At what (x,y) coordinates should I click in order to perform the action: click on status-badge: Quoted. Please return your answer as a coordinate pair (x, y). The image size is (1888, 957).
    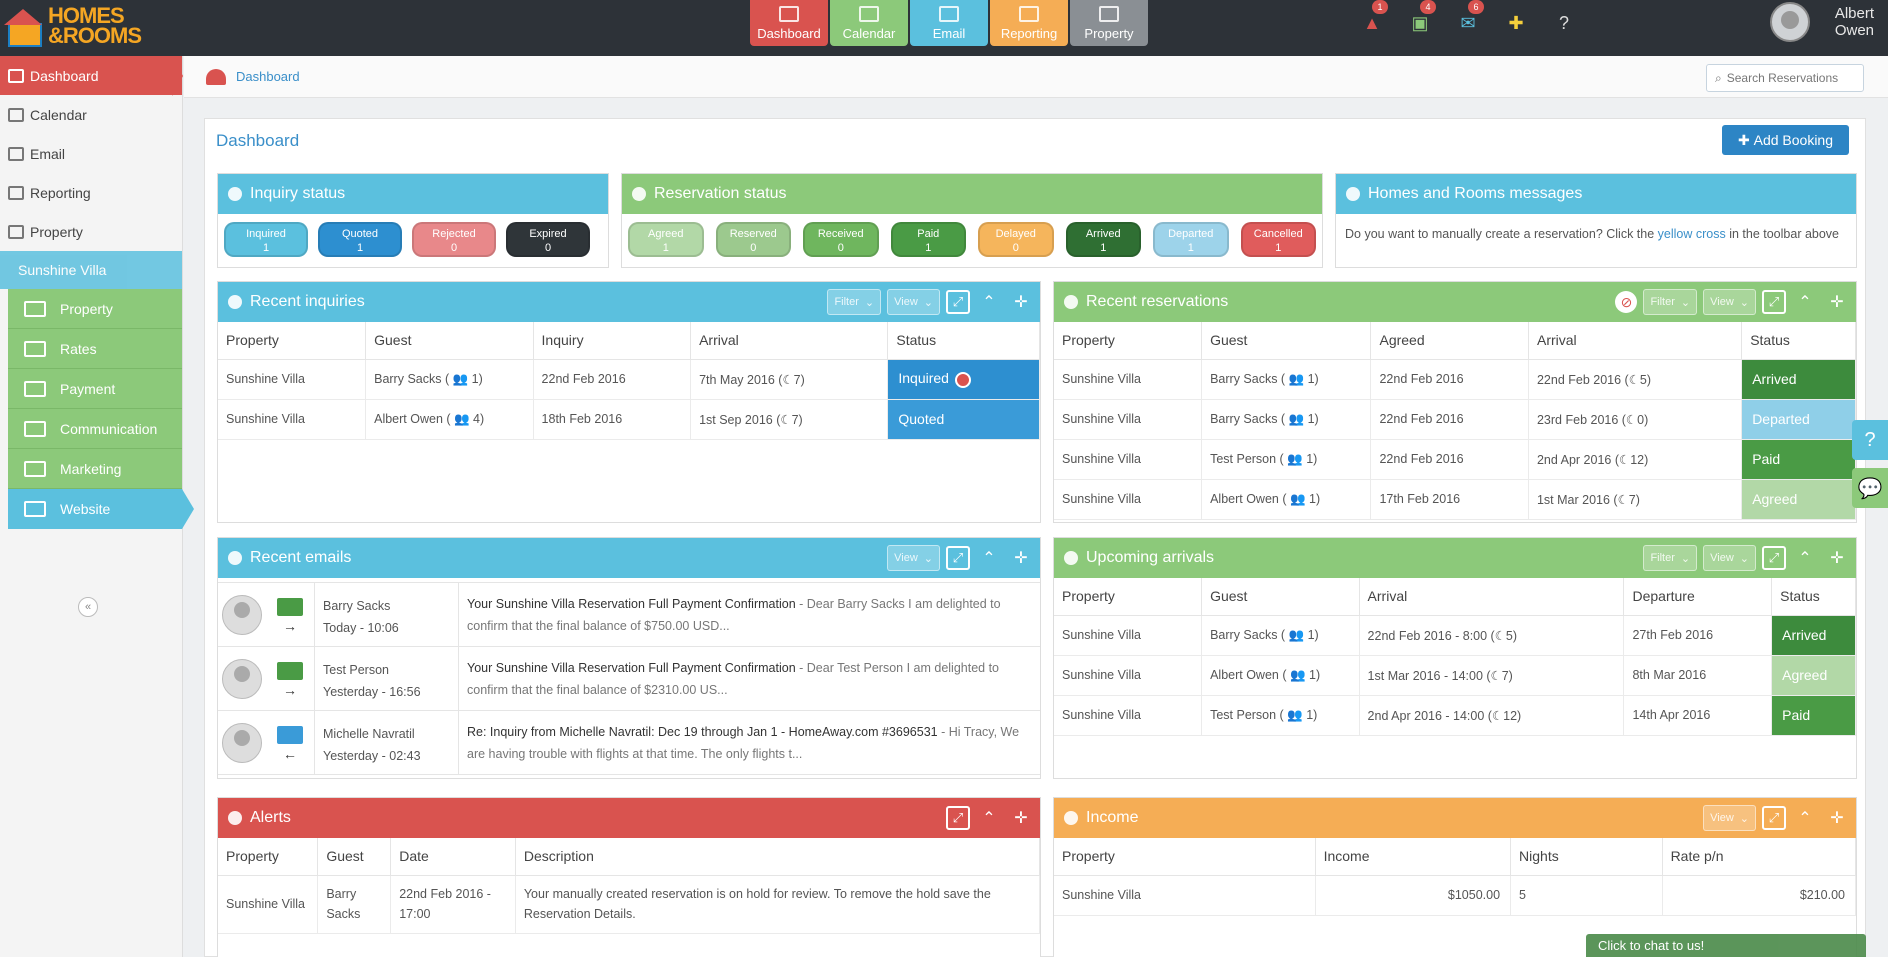
    Looking at the image, I should click on (963, 419).